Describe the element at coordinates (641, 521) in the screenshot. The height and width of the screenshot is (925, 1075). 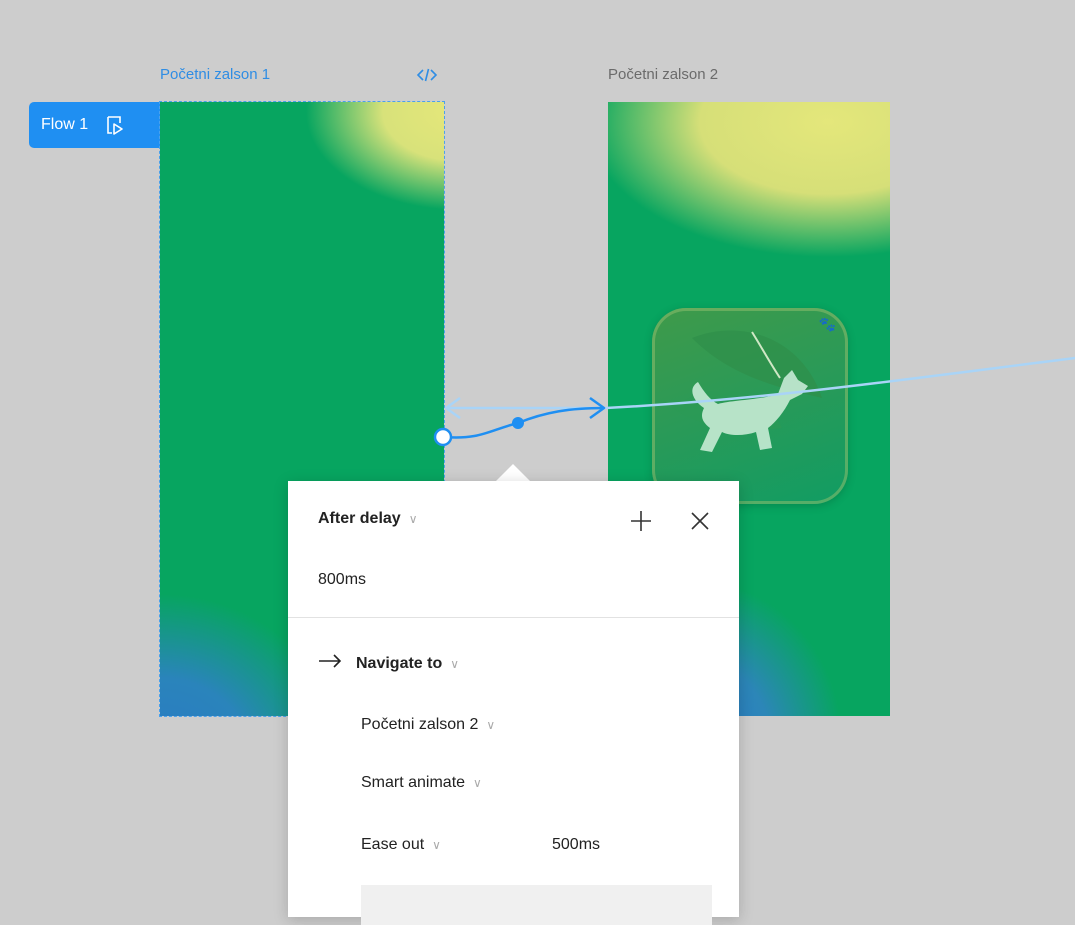
I see `plus-icon` at that location.